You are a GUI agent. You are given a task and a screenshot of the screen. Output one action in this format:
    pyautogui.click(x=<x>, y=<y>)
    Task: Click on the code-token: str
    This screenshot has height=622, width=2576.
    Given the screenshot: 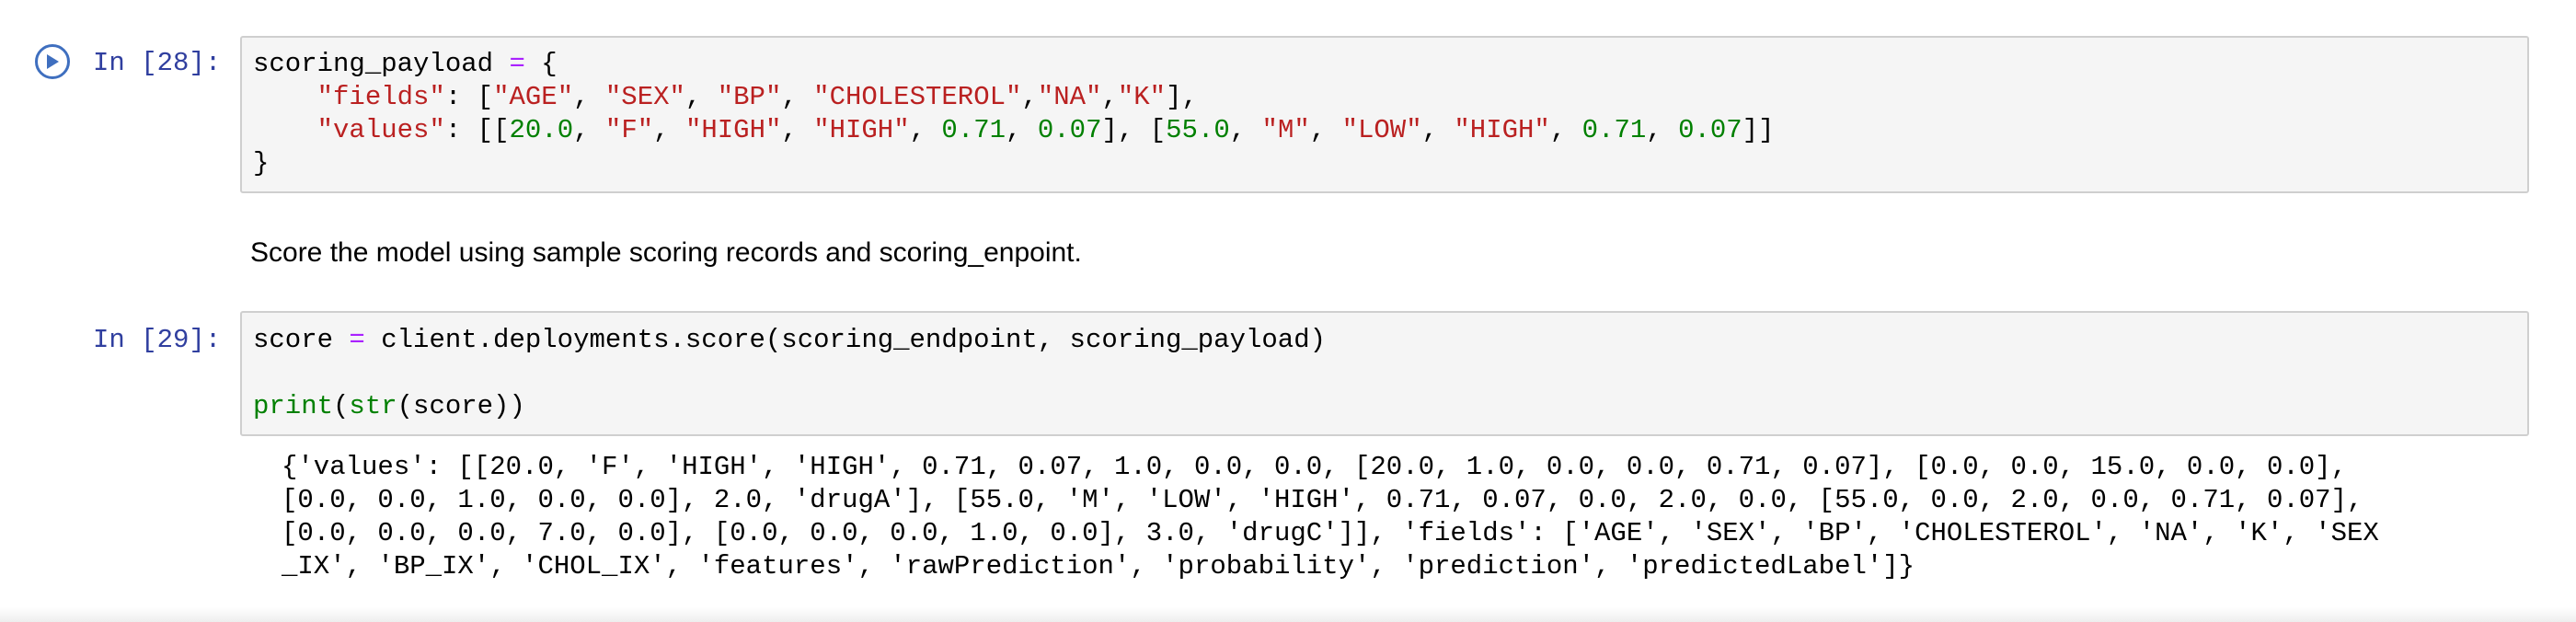 What is the action you would take?
    pyautogui.click(x=373, y=406)
    